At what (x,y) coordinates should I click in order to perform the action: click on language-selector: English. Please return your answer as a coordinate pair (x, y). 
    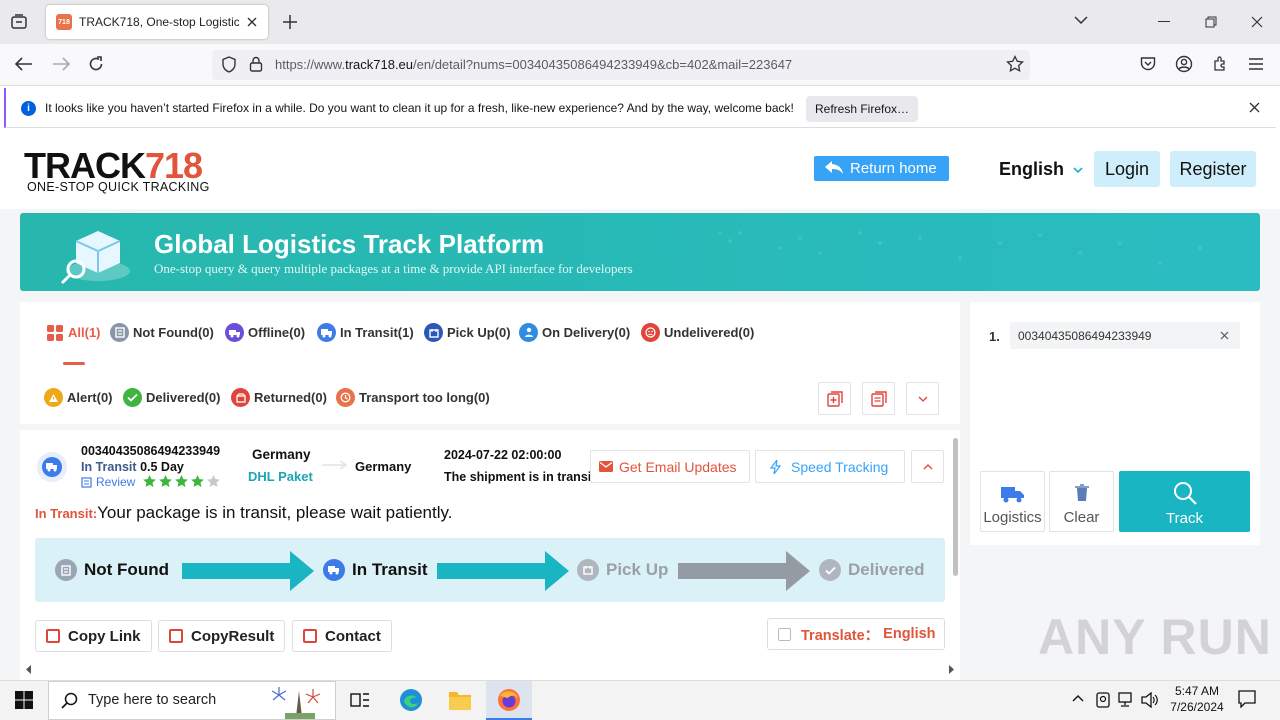
    Looking at the image, I should click on (1041, 169).